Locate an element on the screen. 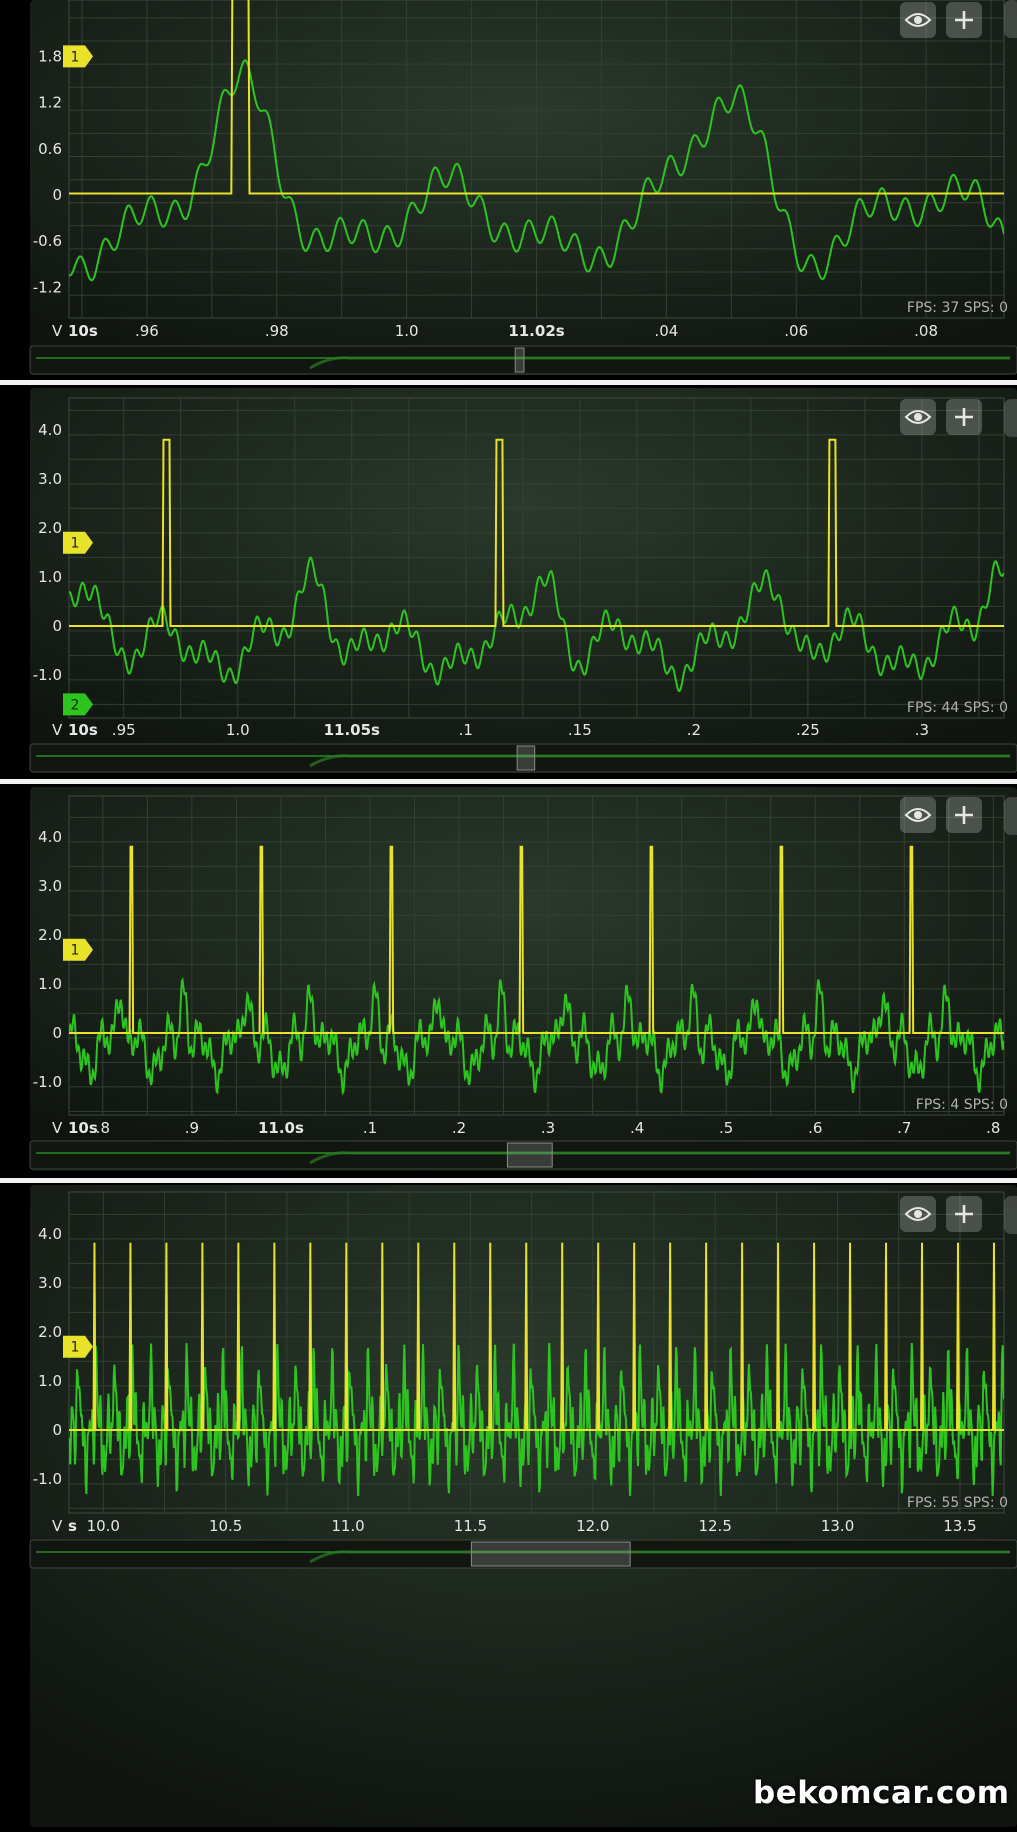 This screenshot has width=1017, height=1832. y-tick-label: 1.2 is located at coordinates (50, 103).